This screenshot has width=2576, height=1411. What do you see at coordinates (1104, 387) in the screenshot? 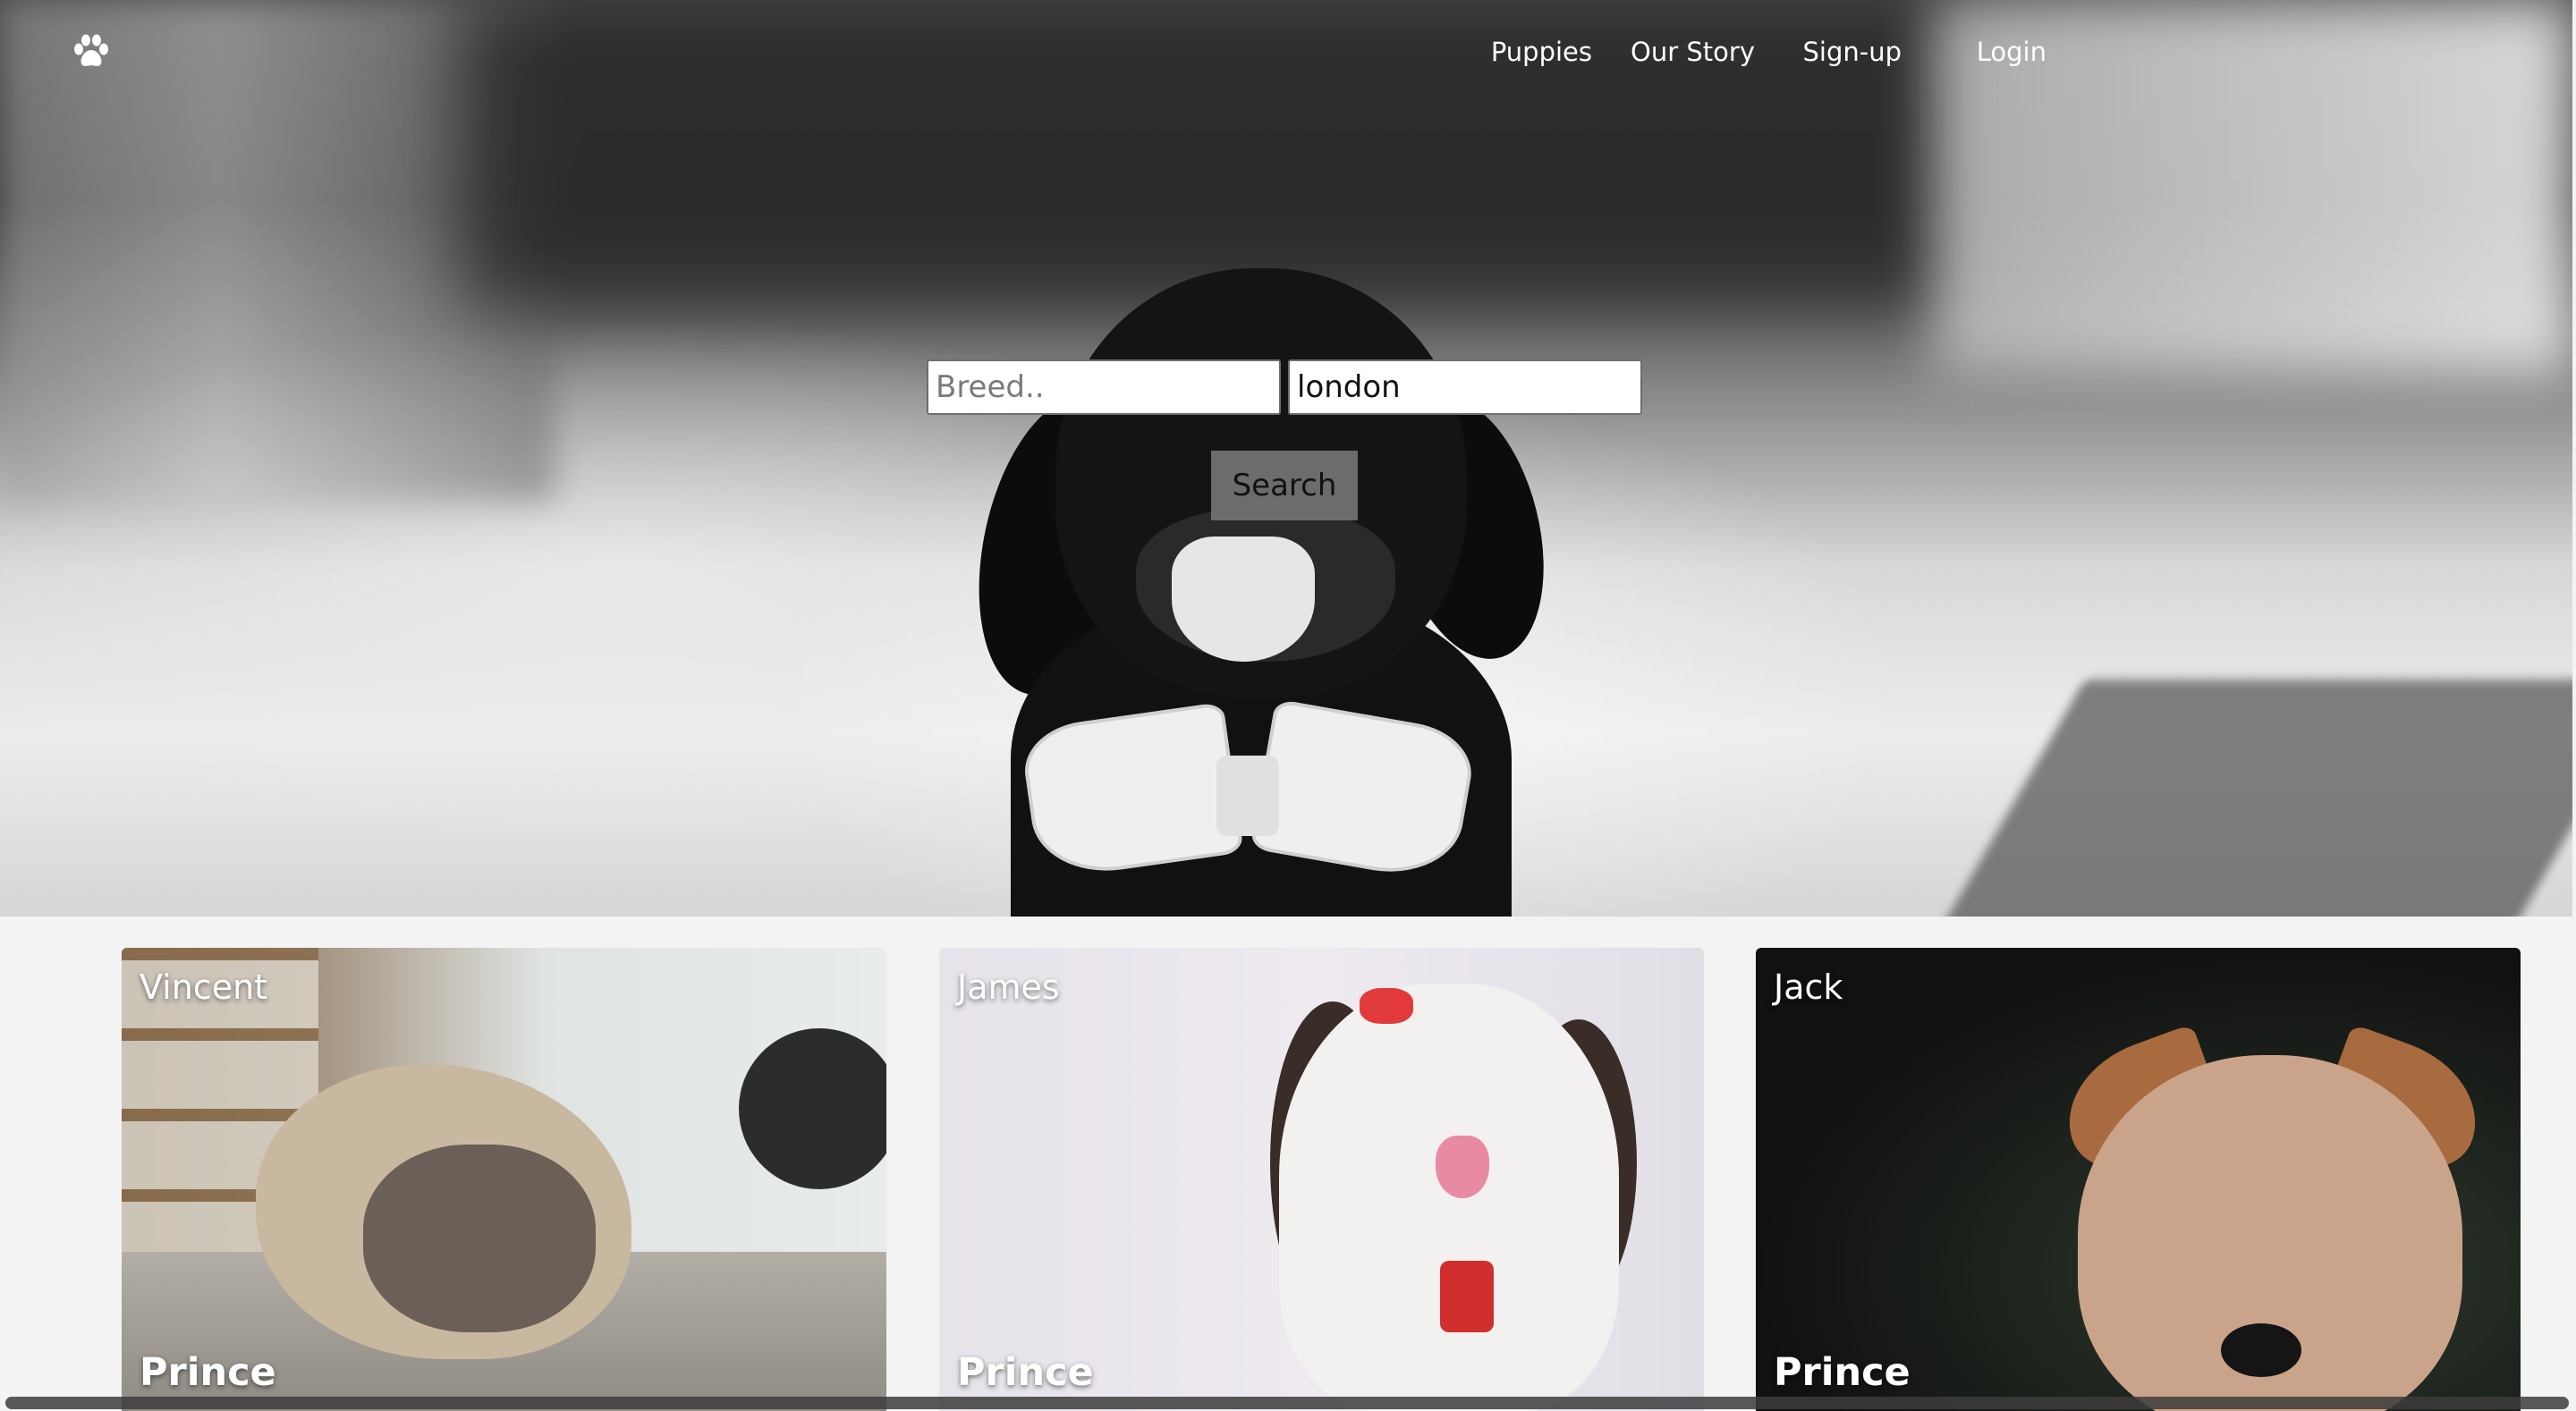
I see `breed-search-input` at bounding box center [1104, 387].